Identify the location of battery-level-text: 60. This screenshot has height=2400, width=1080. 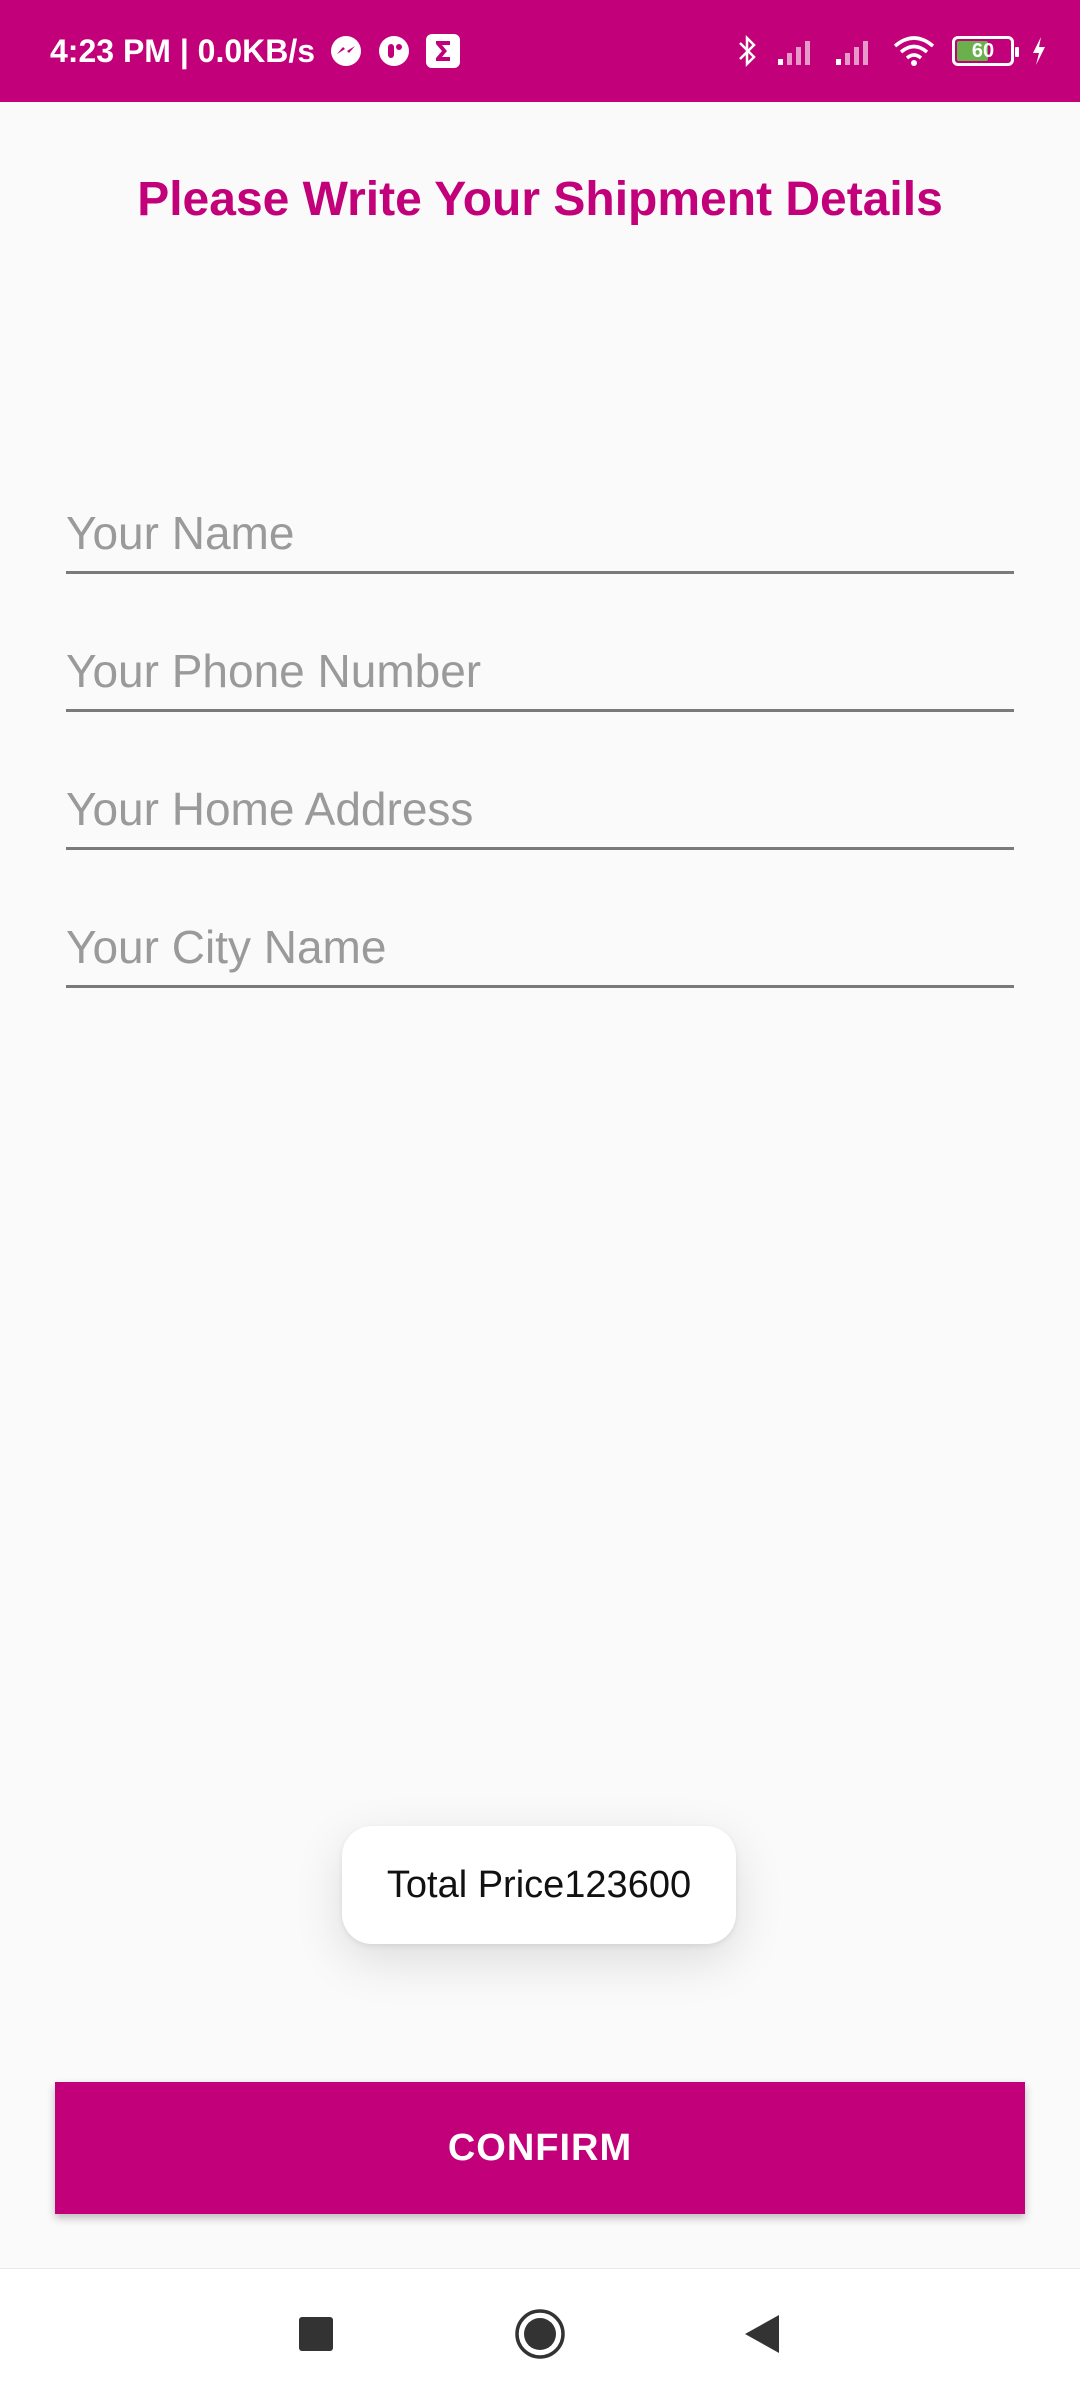
(983, 50).